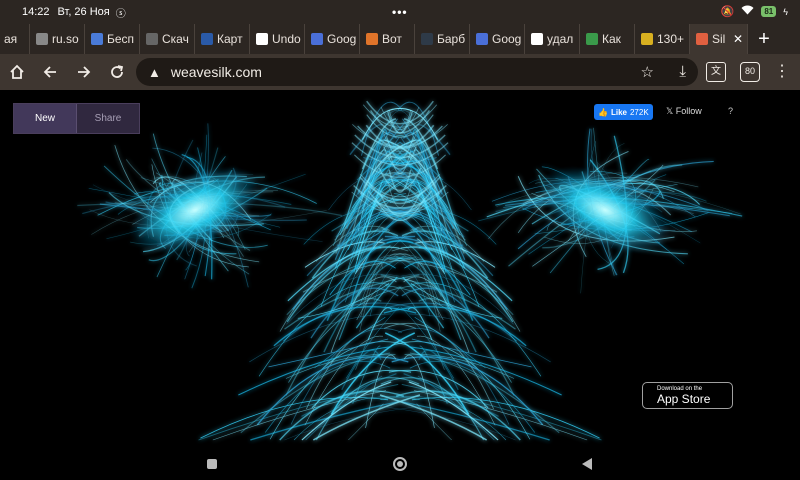  Describe the element at coordinates (782, 72) in the screenshot. I see `menu-icon: ⋮` at that location.